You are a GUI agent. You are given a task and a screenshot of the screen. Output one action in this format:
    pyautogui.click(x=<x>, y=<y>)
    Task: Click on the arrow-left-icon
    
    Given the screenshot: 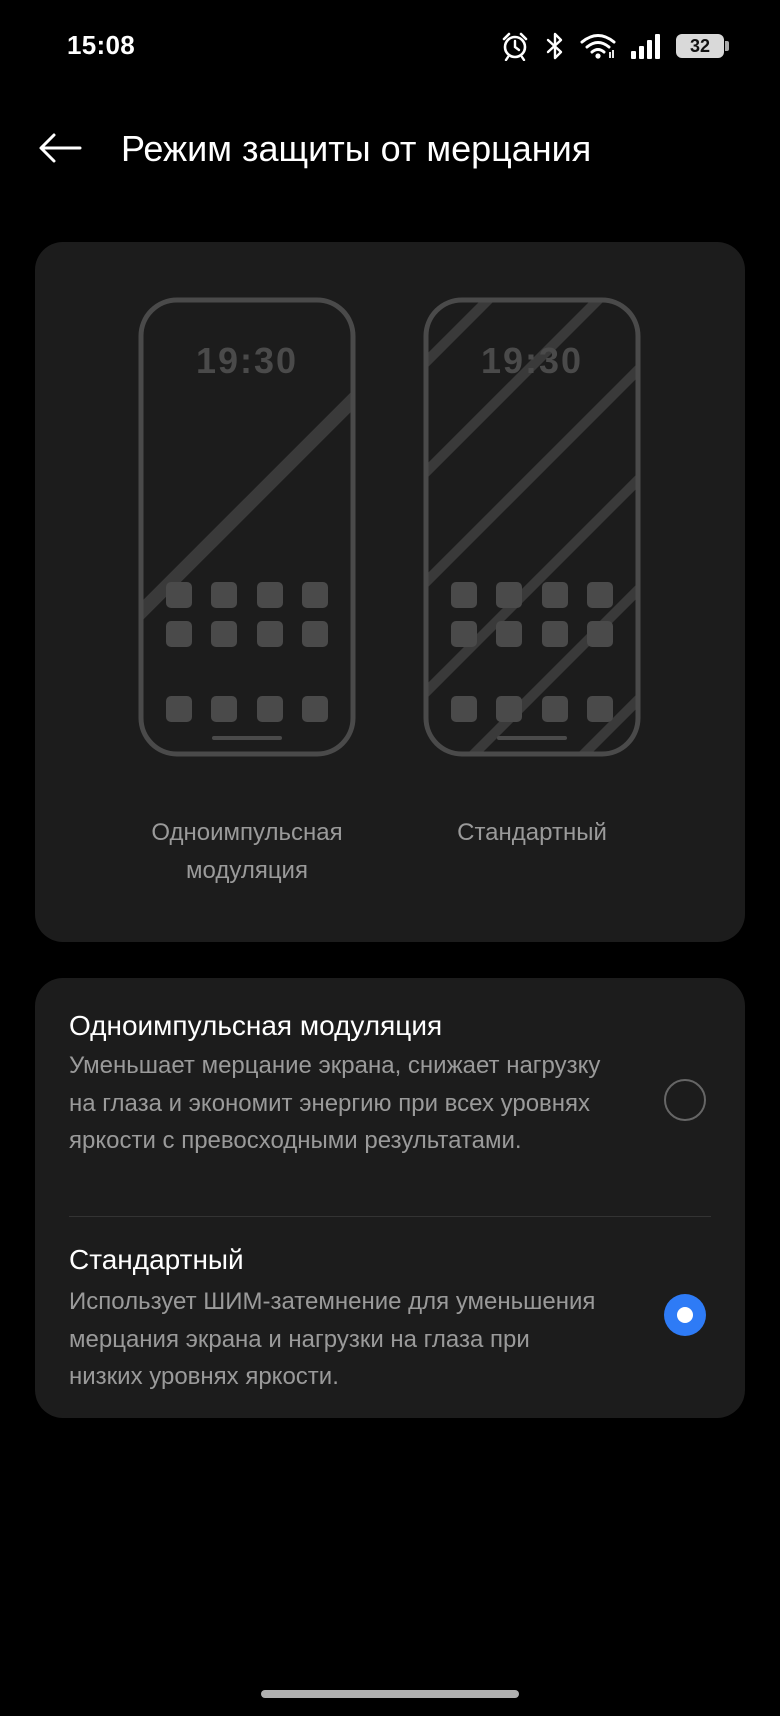 What is the action you would take?
    pyautogui.click(x=60, y=150)
    